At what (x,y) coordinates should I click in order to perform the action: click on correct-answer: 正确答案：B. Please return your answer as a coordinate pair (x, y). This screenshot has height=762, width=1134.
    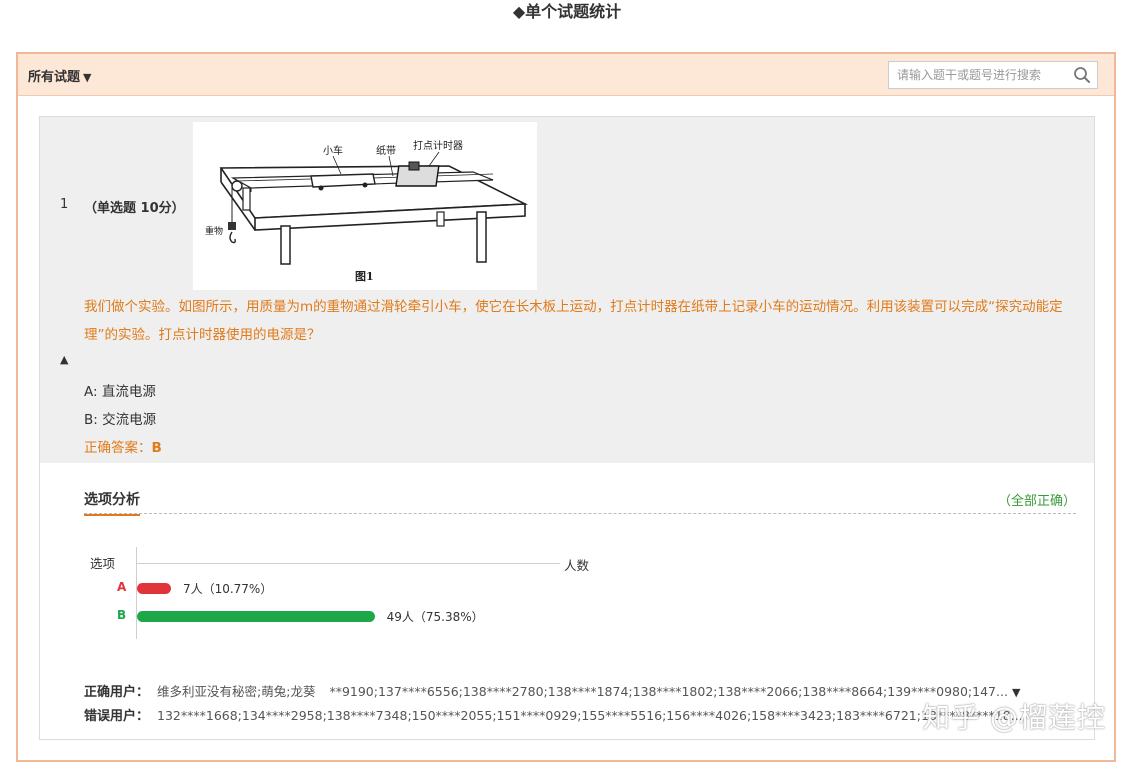
    Looking at the image, I should click on (123, 446).